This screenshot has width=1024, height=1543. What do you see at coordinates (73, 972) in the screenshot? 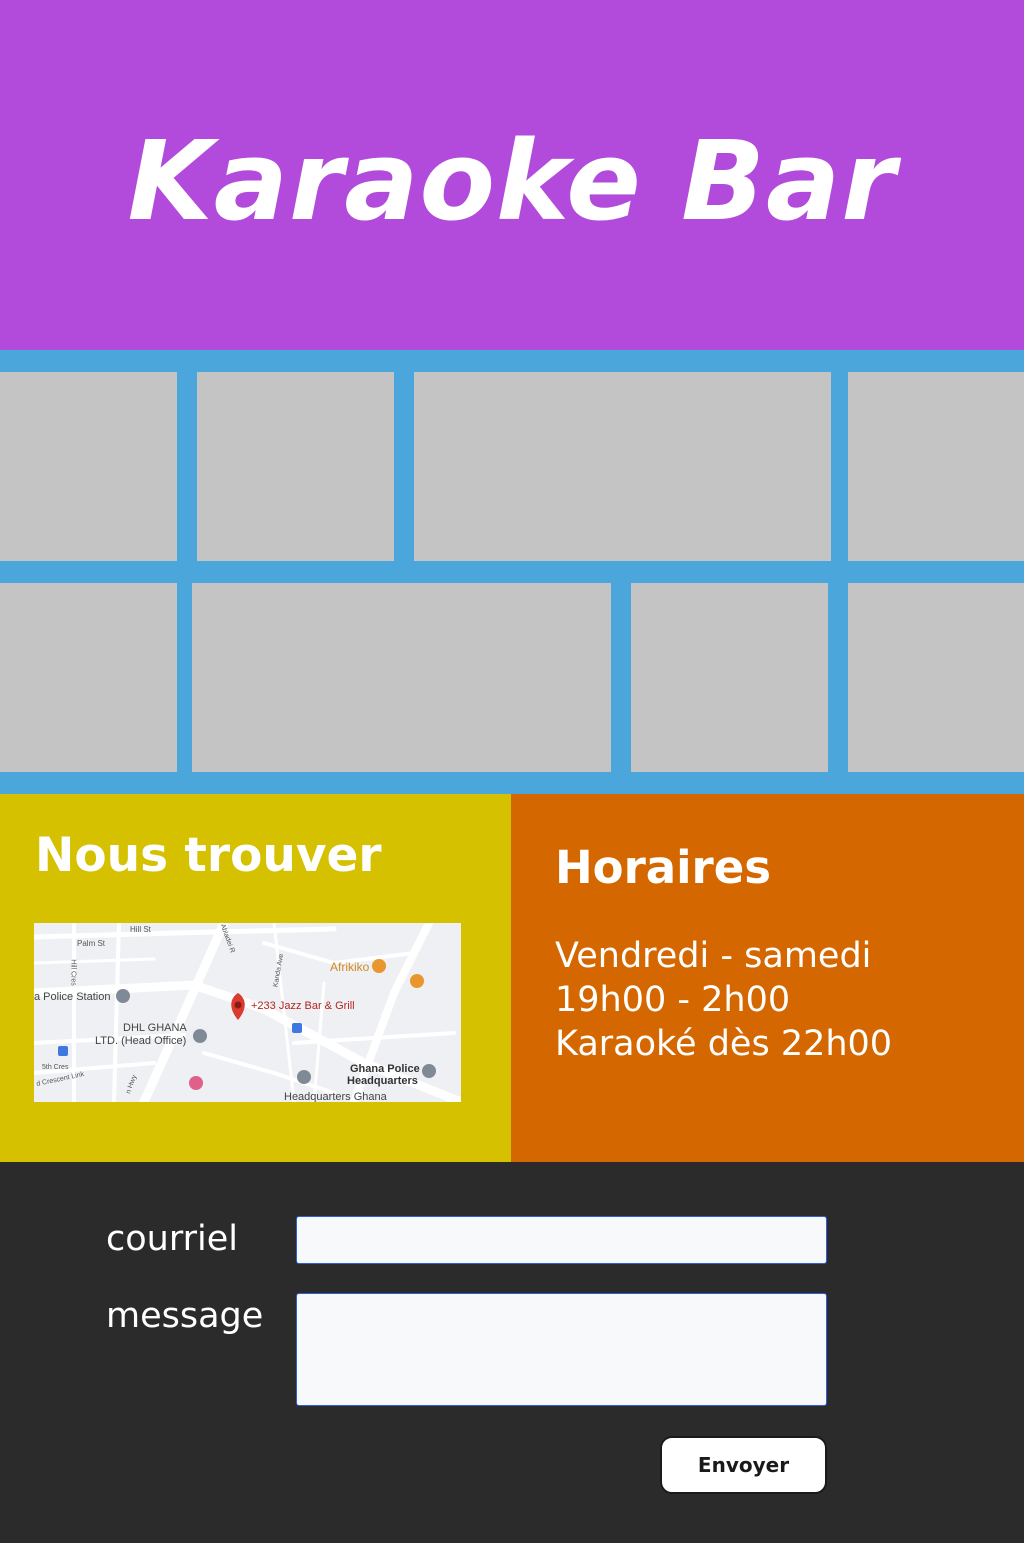
I see `map-label-hill-cres: Hill Cres` at bounding box center [73, 972].